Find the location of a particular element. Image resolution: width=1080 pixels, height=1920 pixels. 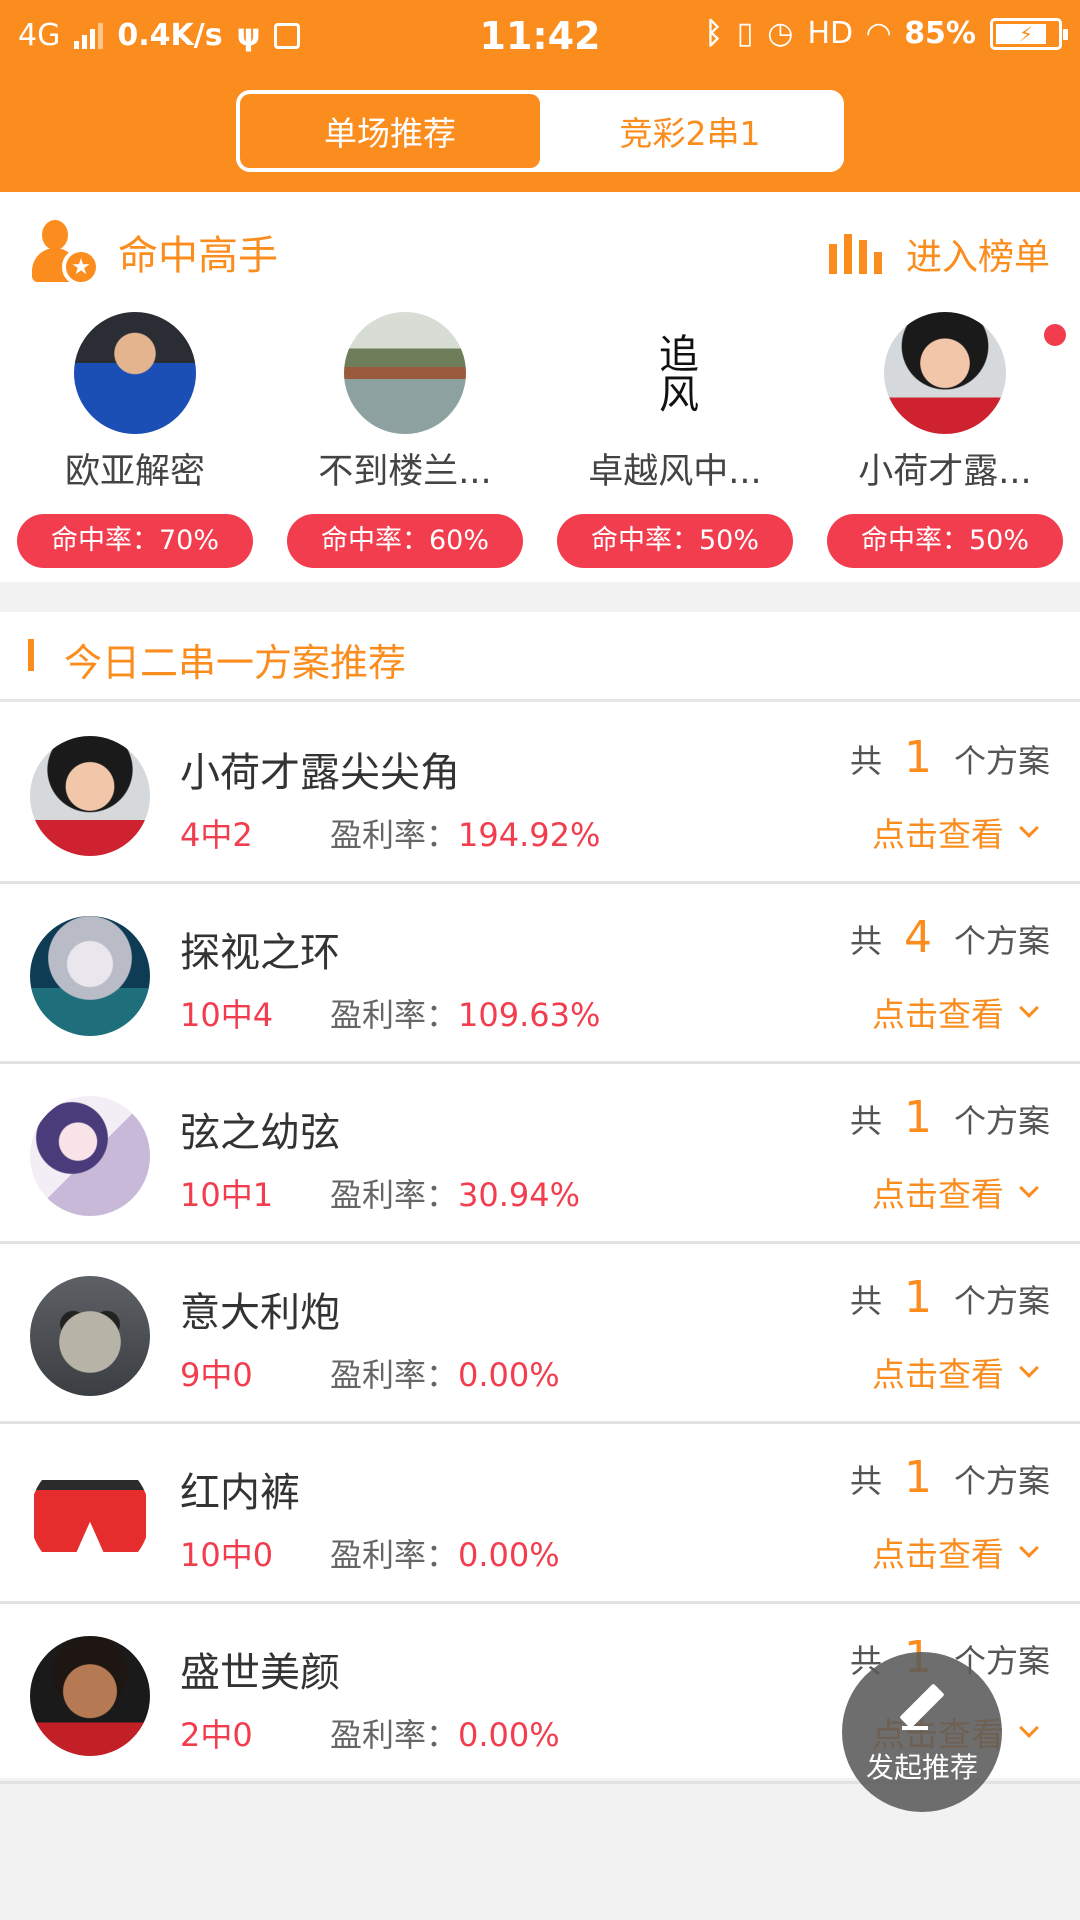

count-number: 4 is located at coordinates (917, 937).